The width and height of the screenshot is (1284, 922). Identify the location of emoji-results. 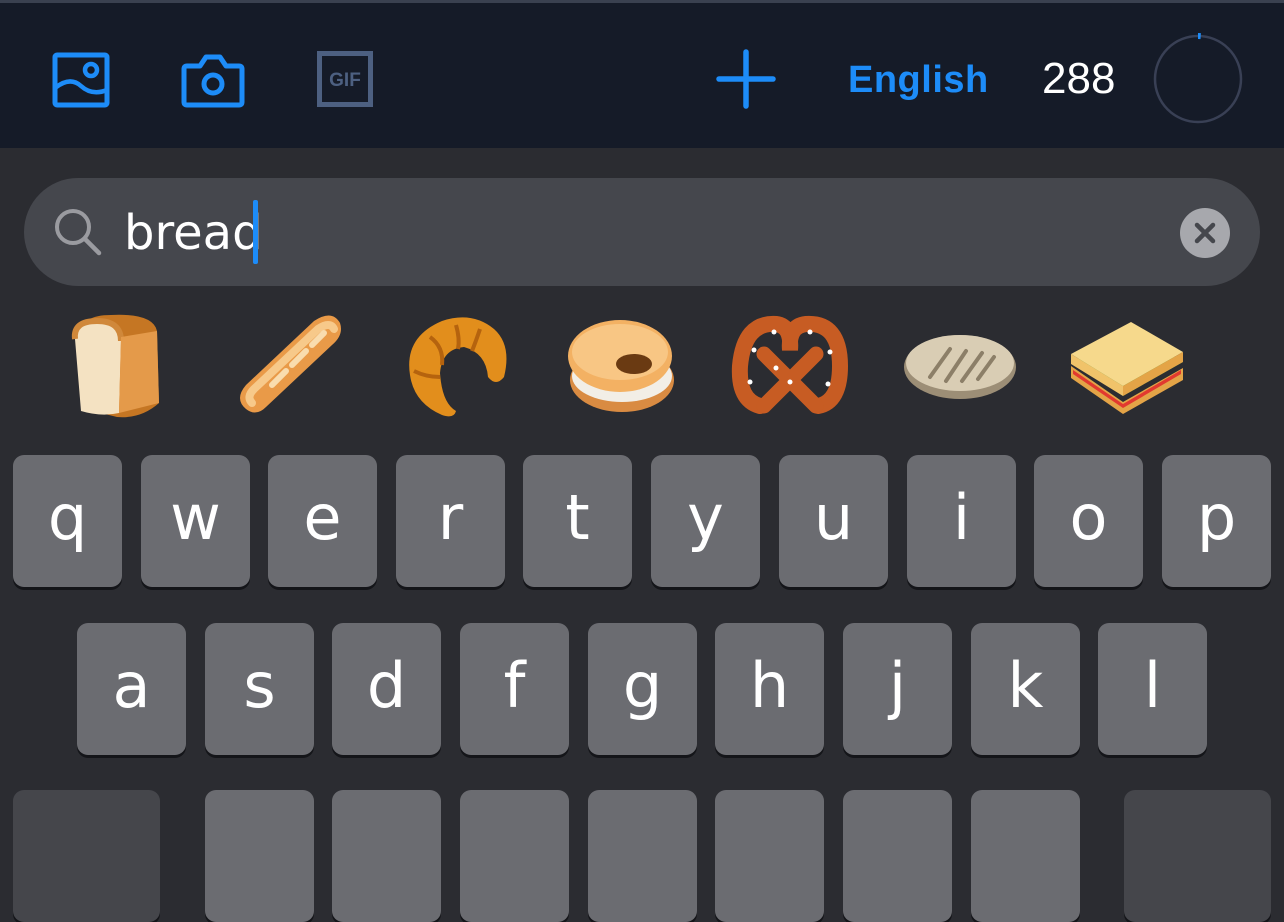
(642, 365).